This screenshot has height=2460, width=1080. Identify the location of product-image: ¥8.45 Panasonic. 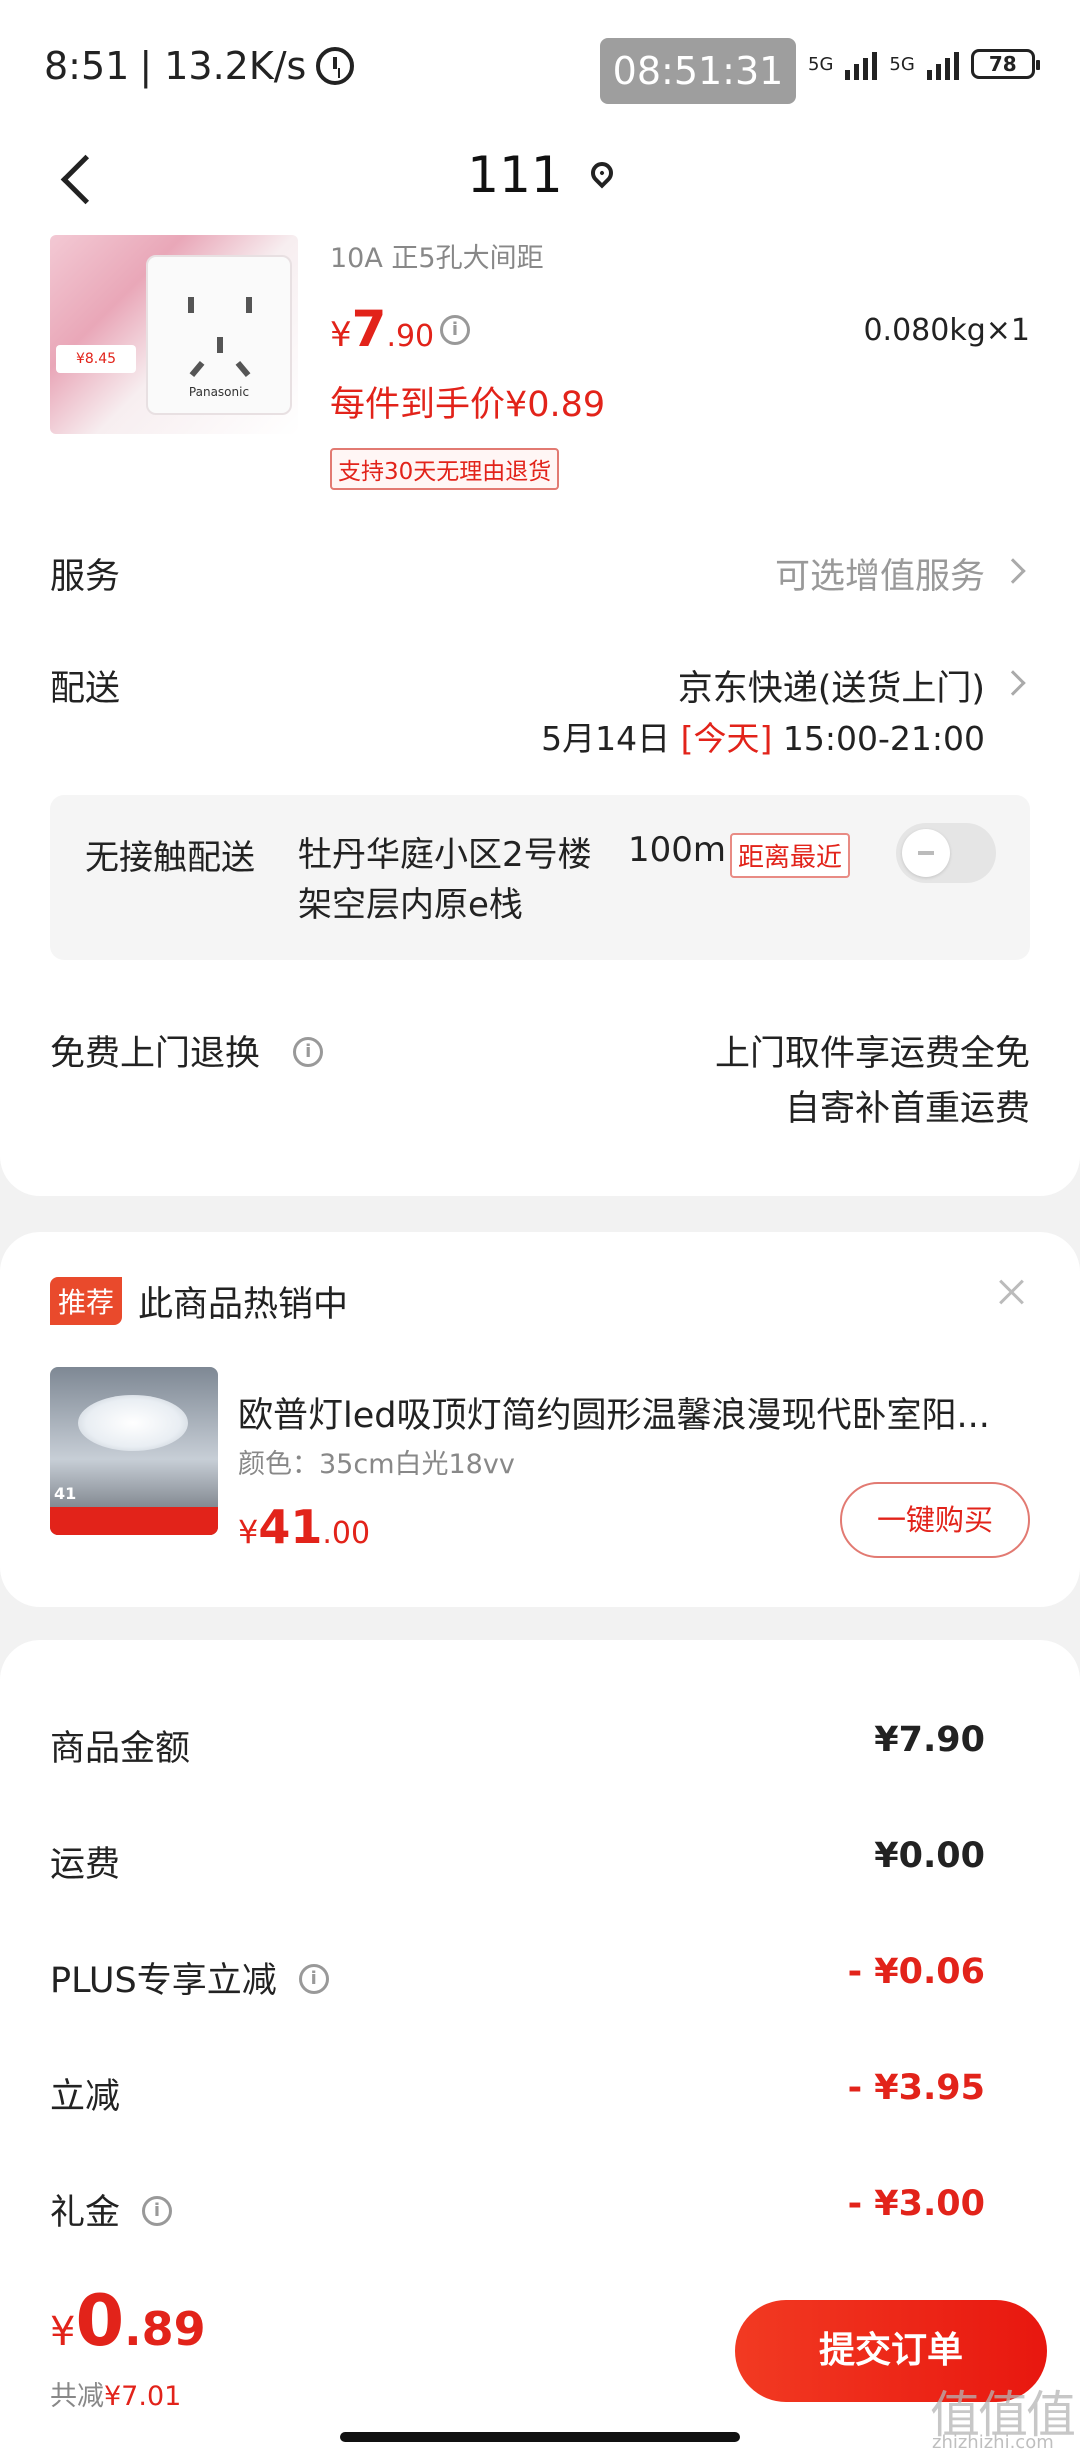
(174, 334).